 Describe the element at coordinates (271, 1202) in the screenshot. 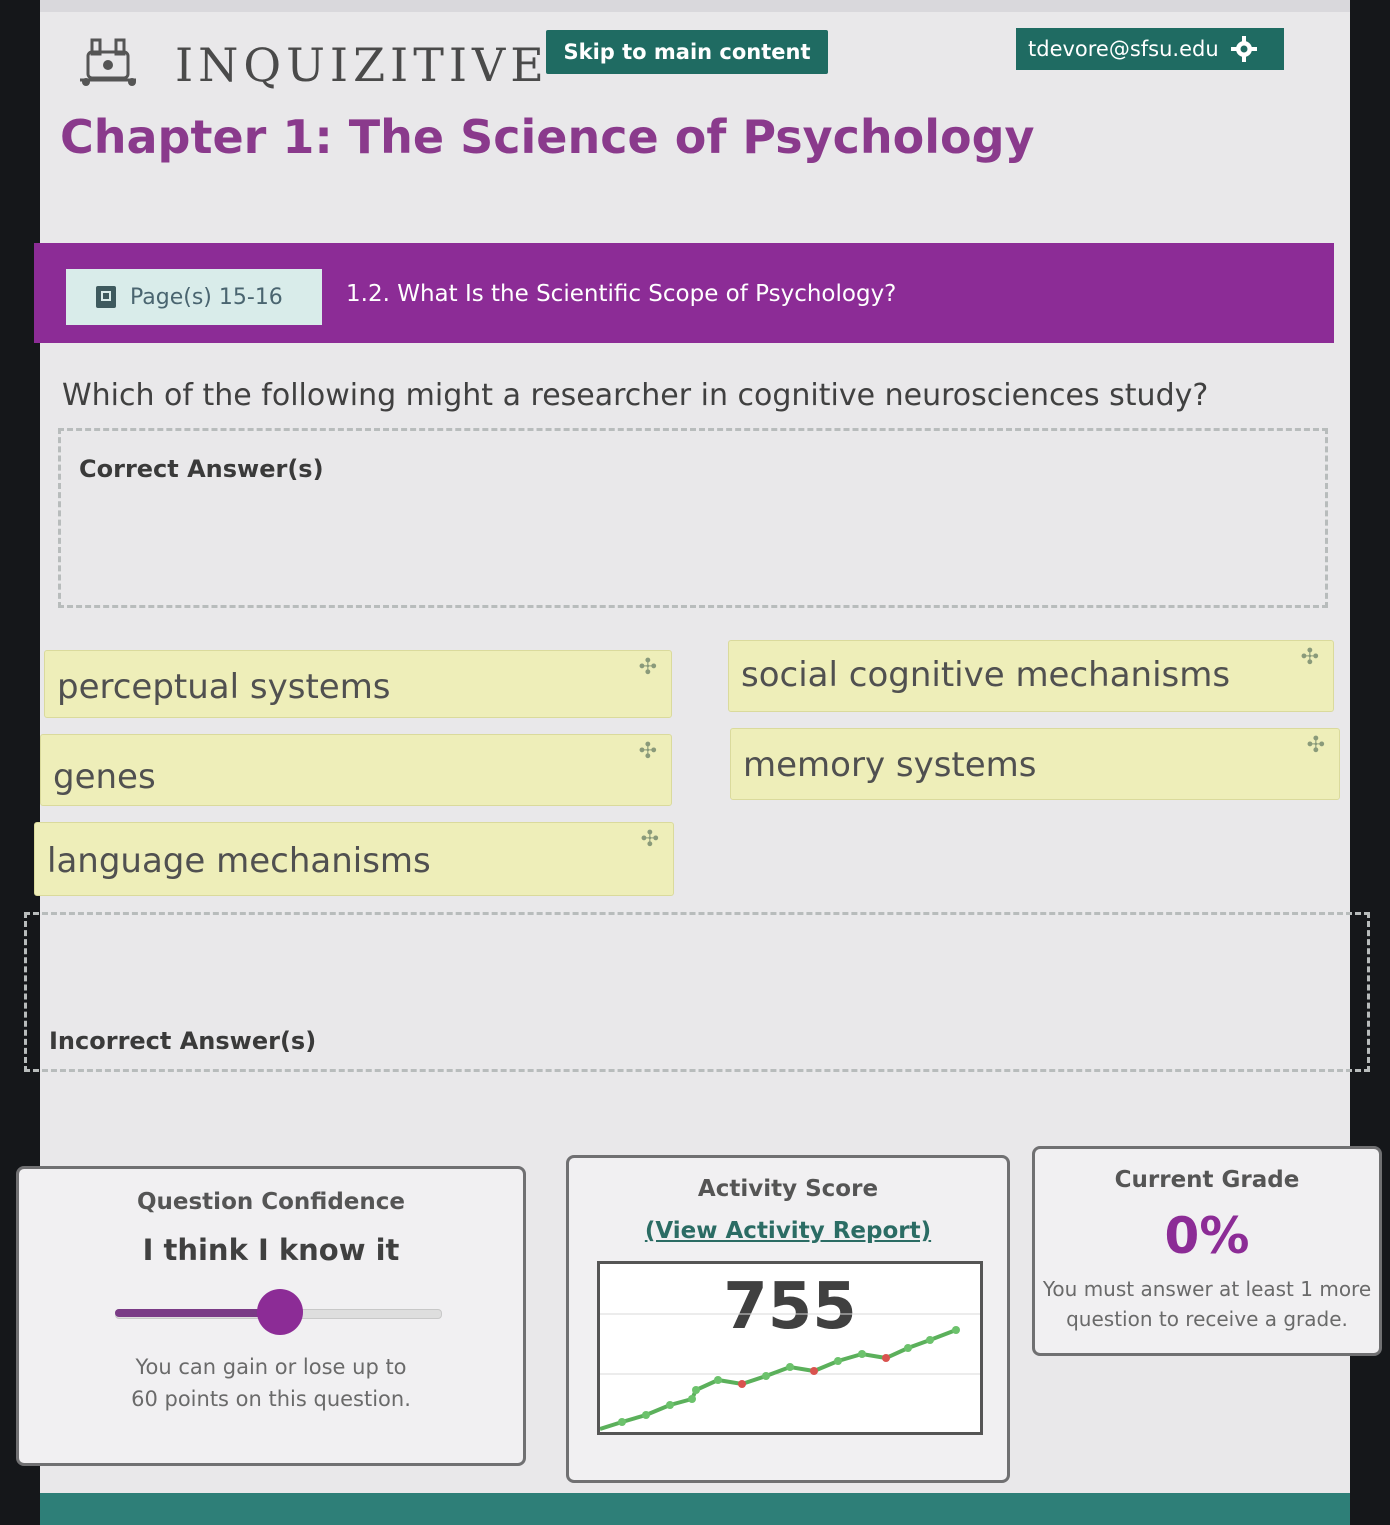

I see `confidence-title: Question Confidence` at that location.